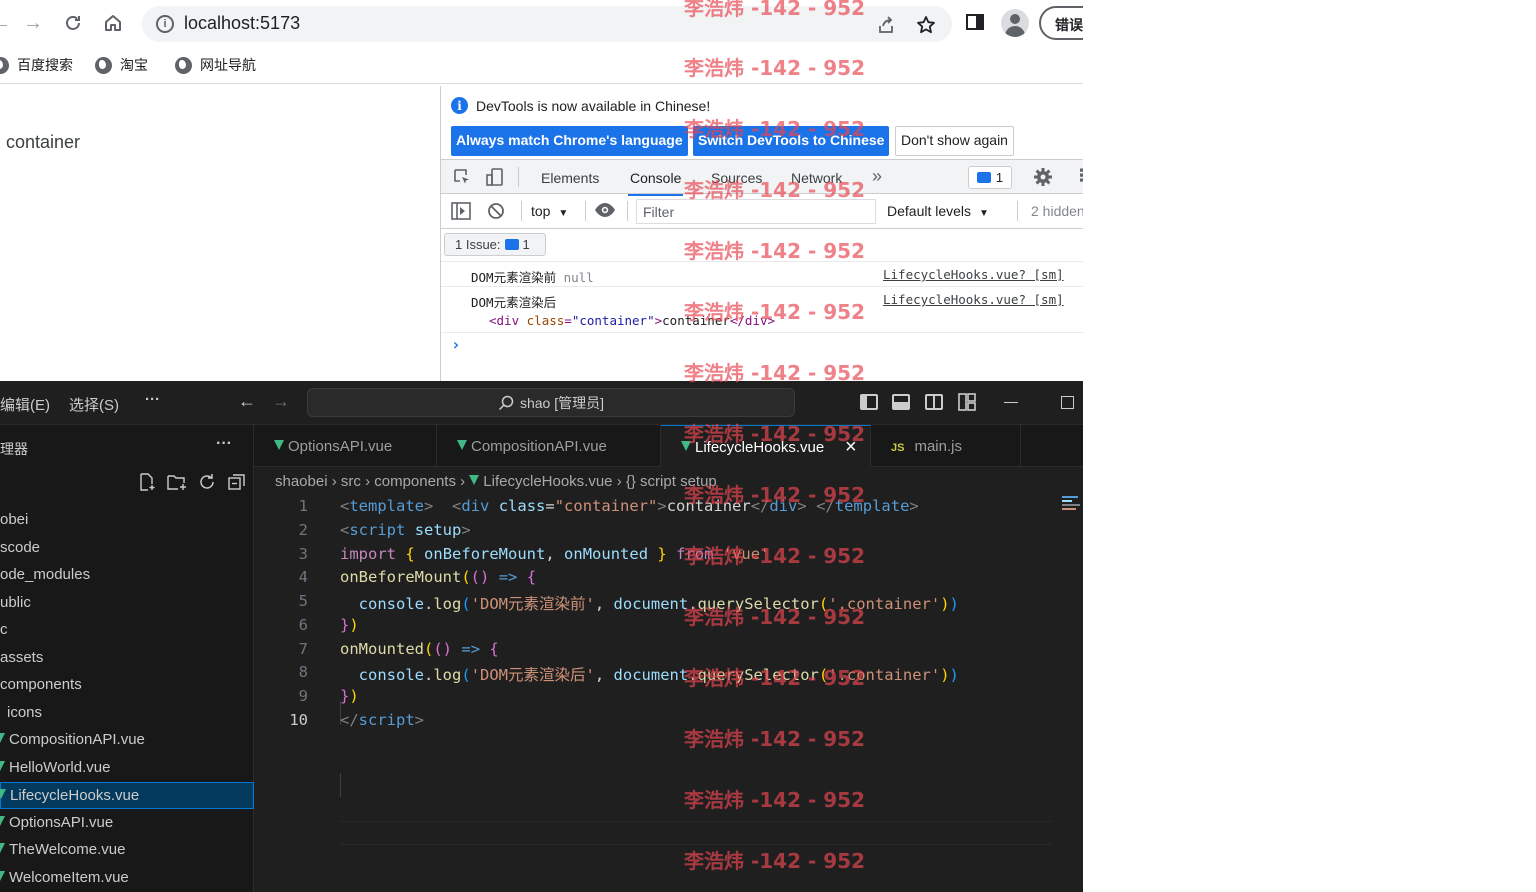 The image size is (1536, 892). I want to click on tree-item: obei, so click(127, 520).